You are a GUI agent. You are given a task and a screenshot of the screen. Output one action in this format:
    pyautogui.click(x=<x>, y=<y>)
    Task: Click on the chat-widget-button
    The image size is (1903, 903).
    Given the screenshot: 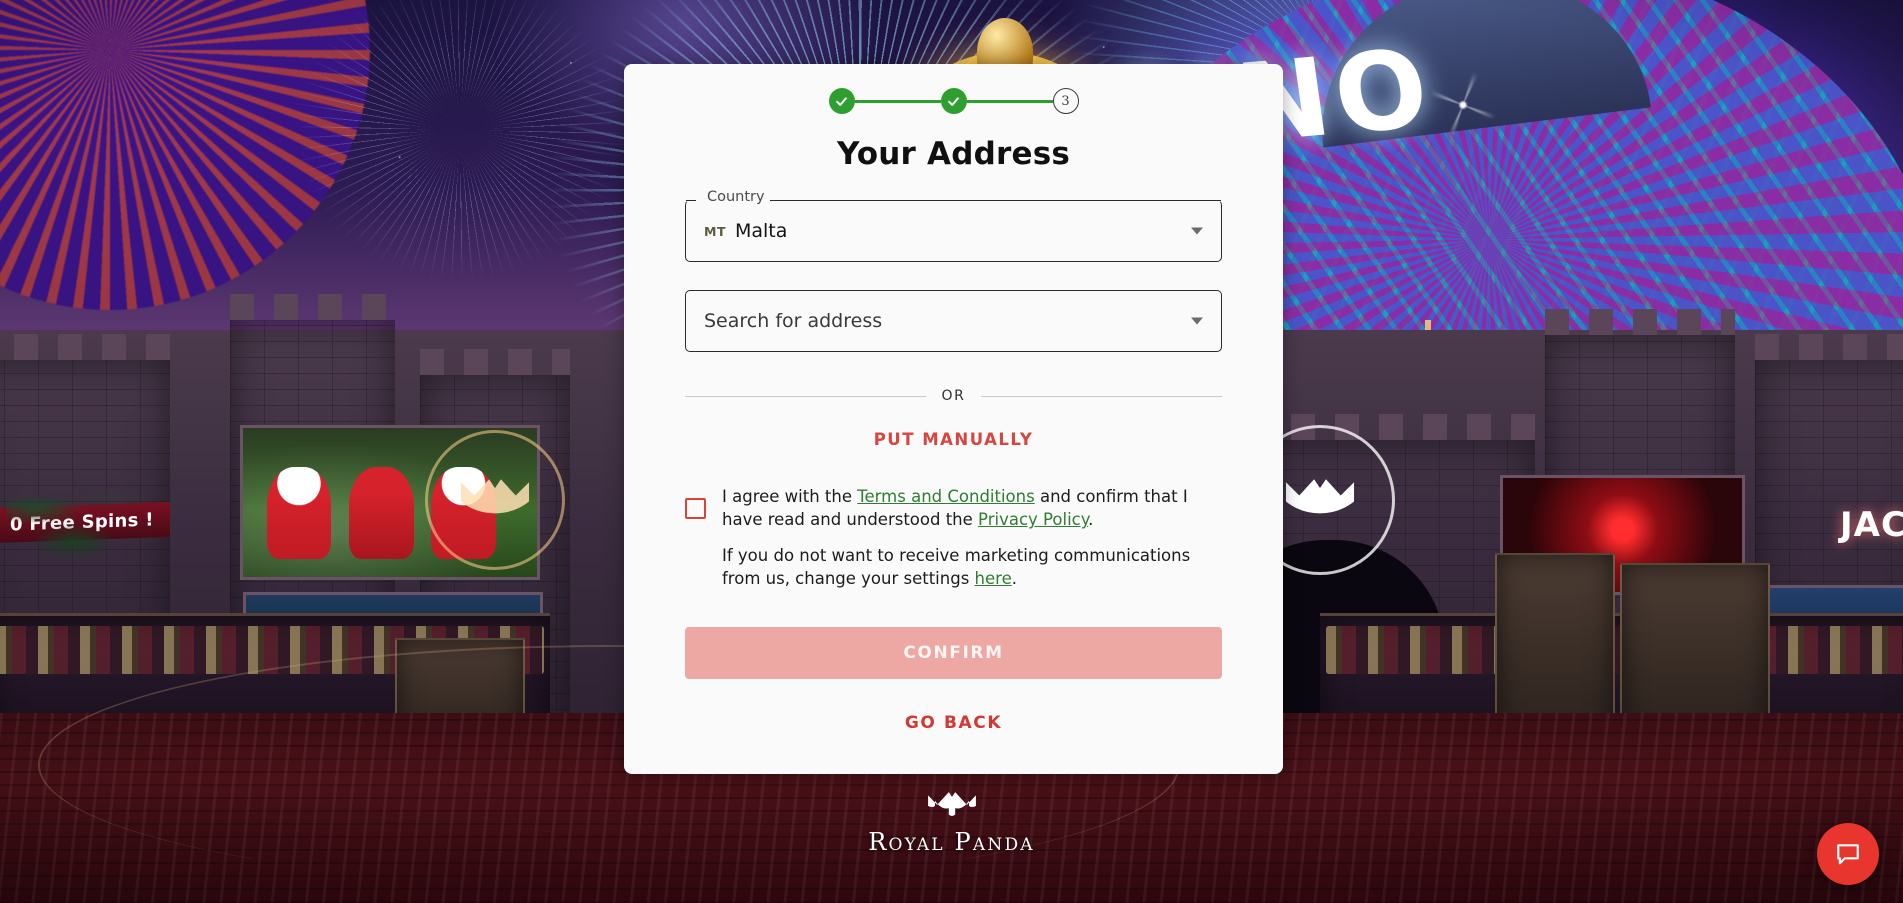 What is the action you would take?
    pyautogui.click(x=1848, y=854)
    